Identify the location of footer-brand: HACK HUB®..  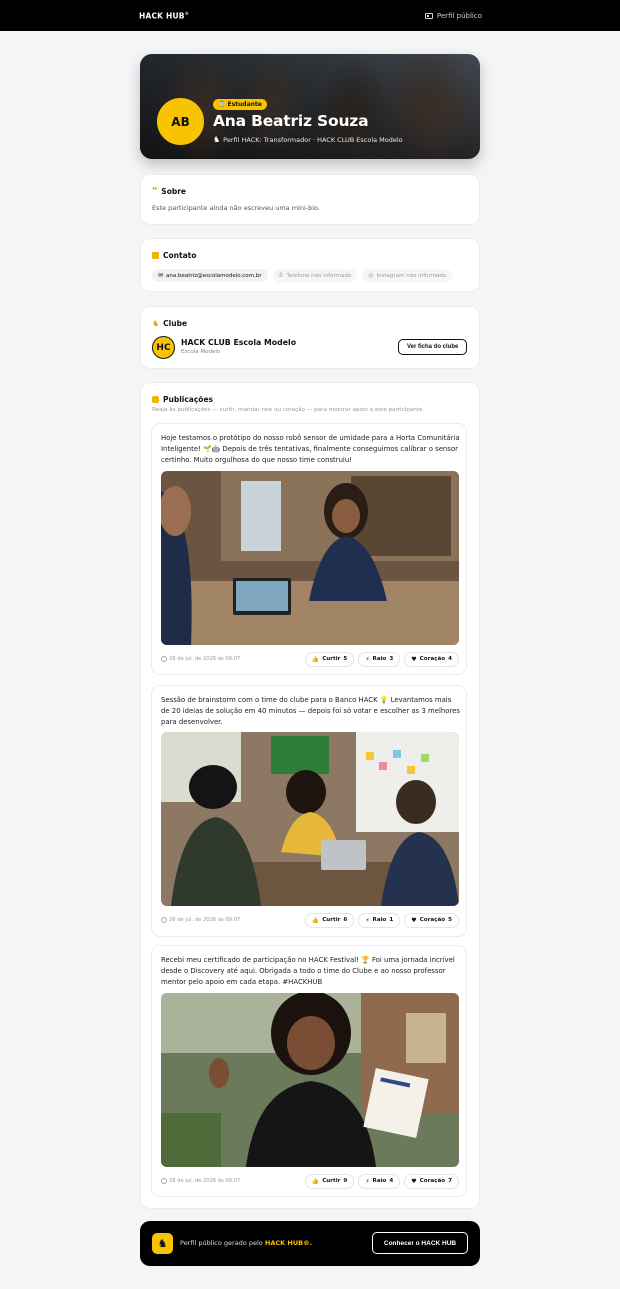
(288, 1243).